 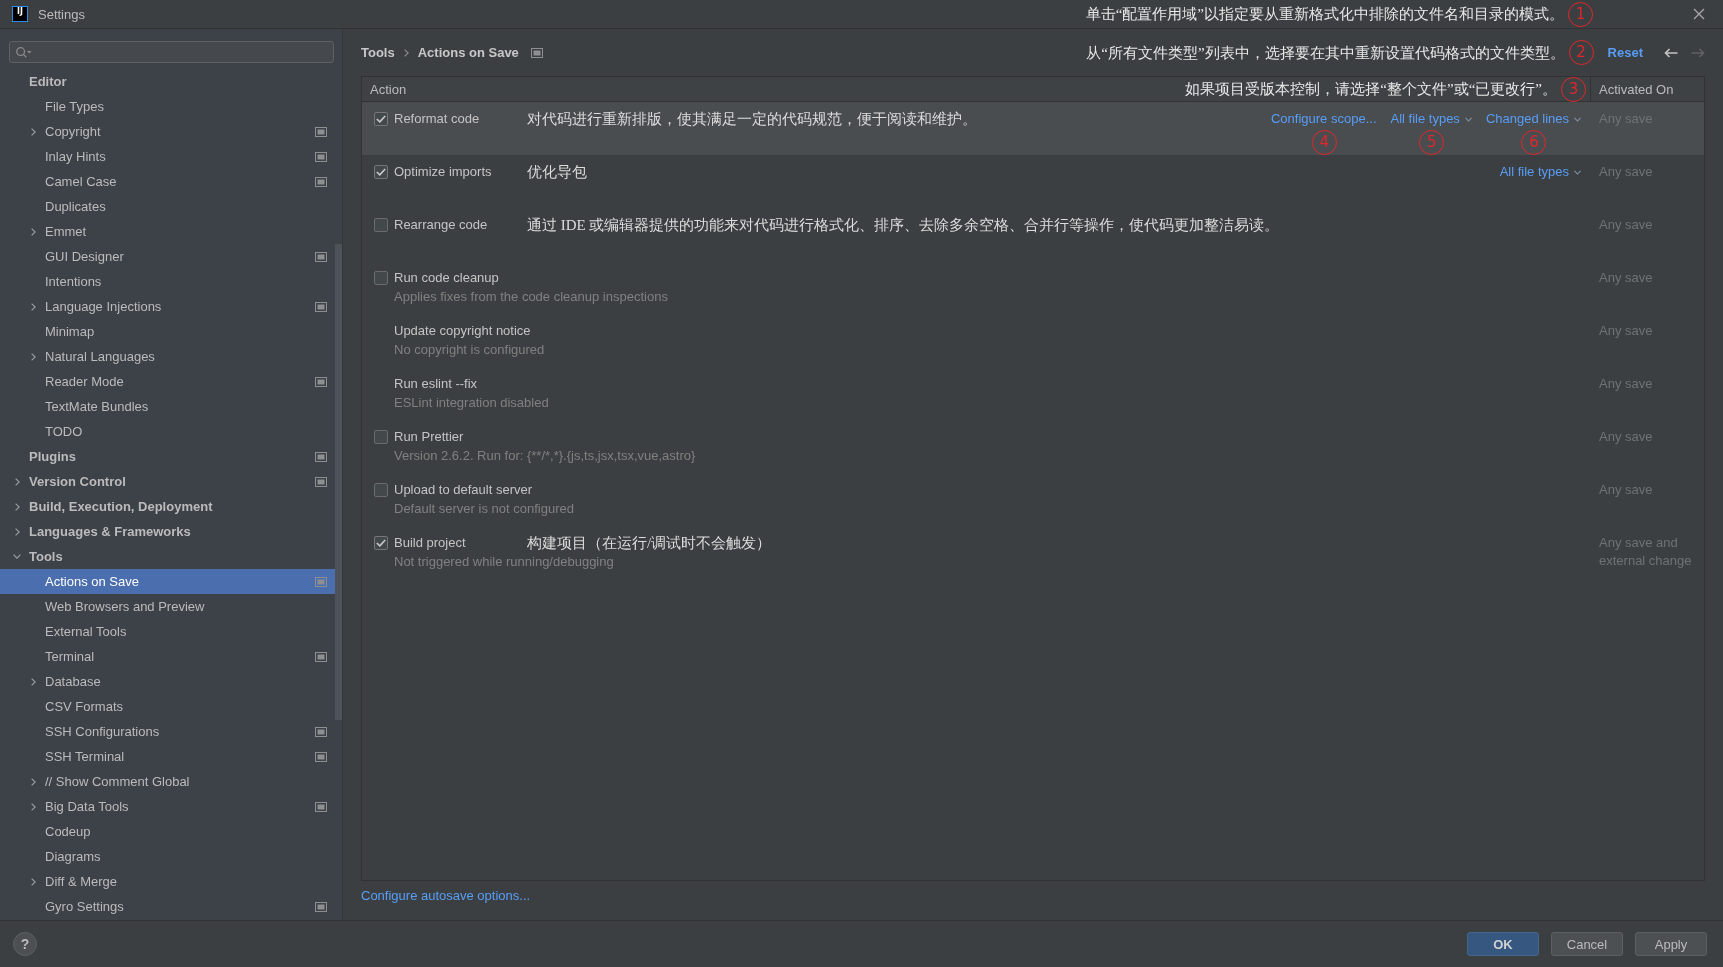 I want to click on sidebar-item: Duplicates, so click(x=167, y=206).